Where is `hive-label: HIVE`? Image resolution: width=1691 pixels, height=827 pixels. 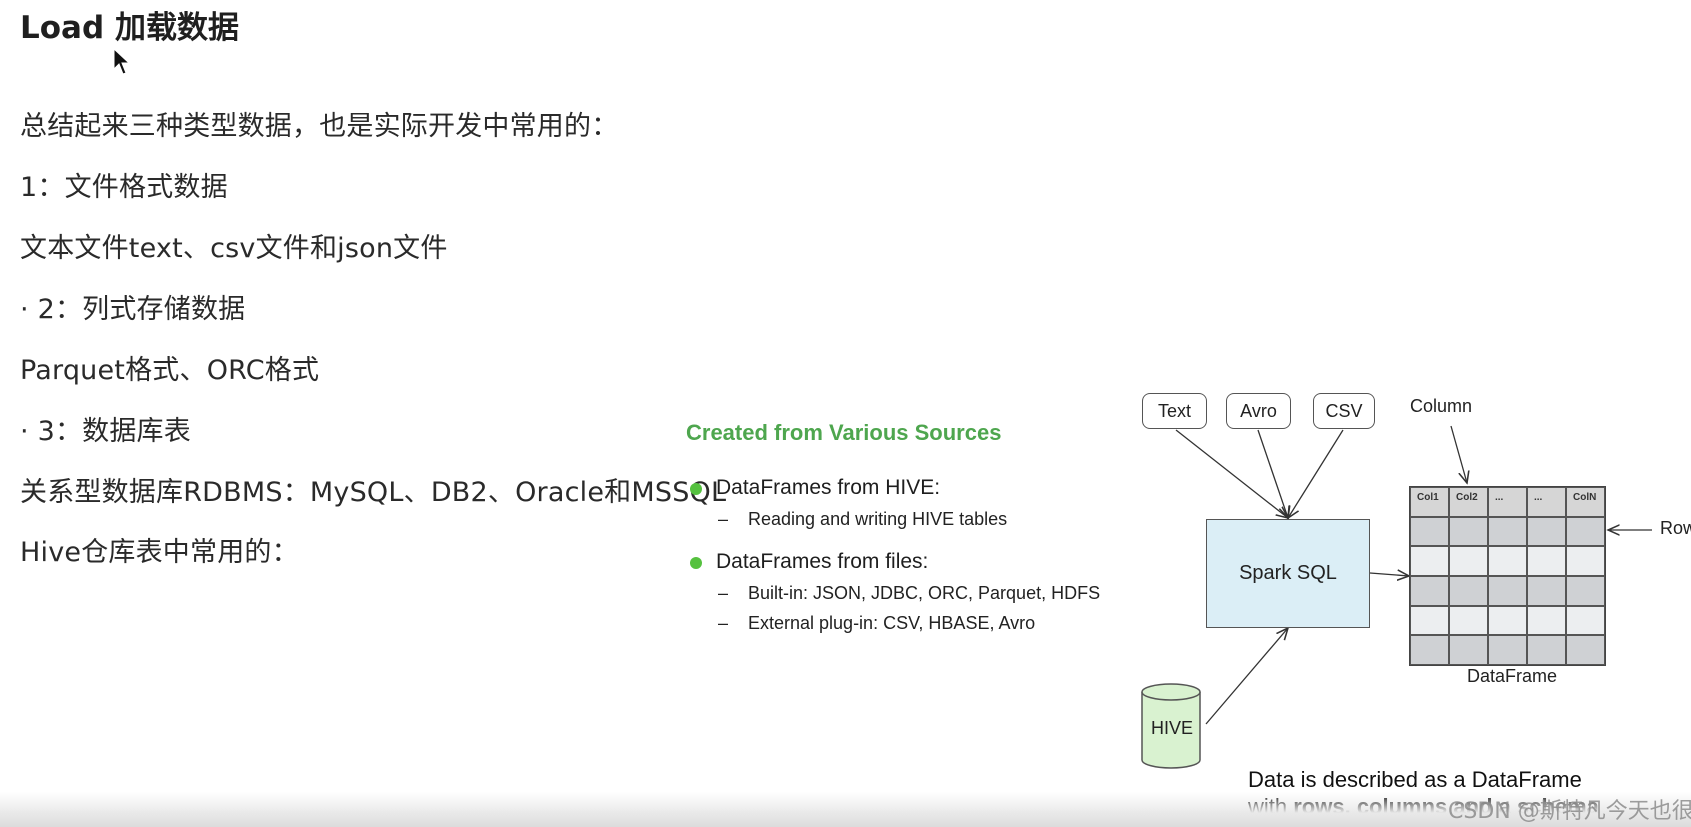 hive-label: HIVE is located at coordinates (1172, 728).